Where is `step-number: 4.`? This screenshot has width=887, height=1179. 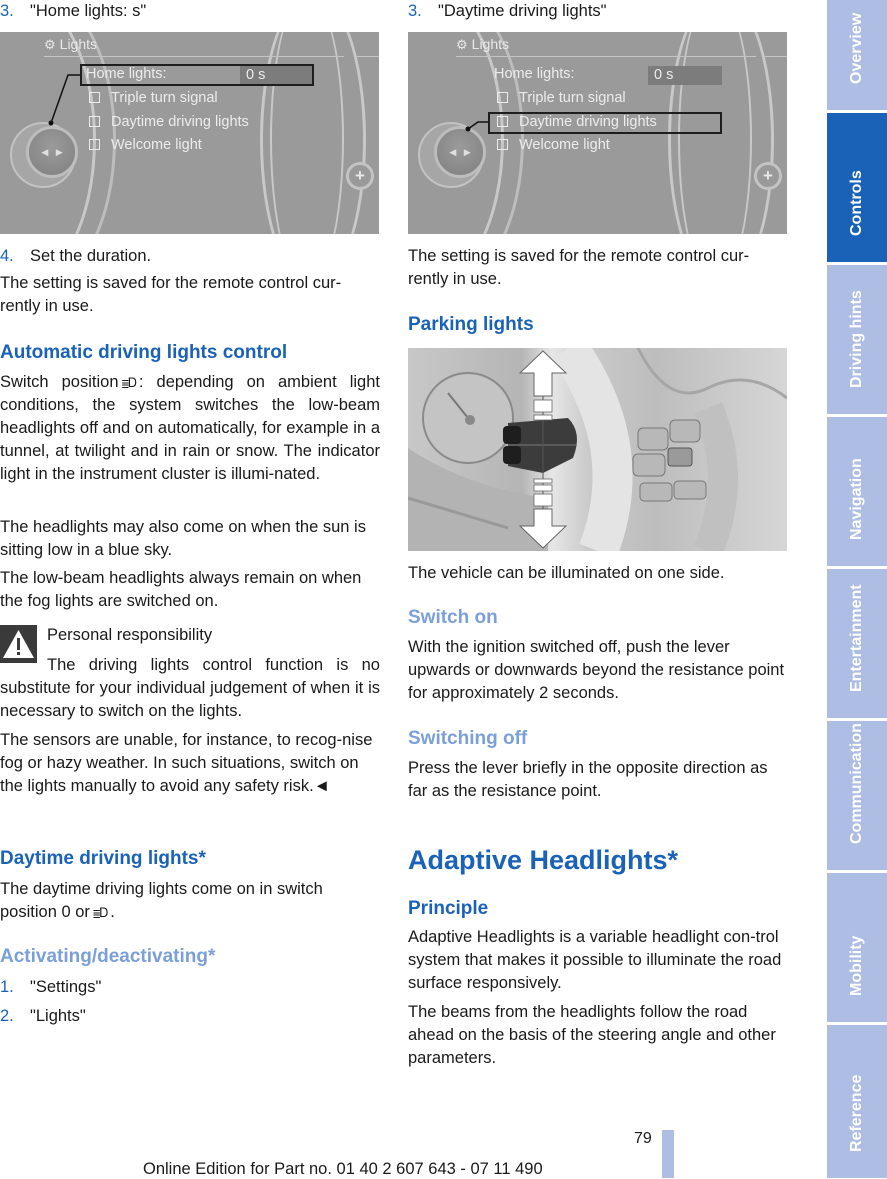
step-number: 4. is located at coordinates (7, 256).